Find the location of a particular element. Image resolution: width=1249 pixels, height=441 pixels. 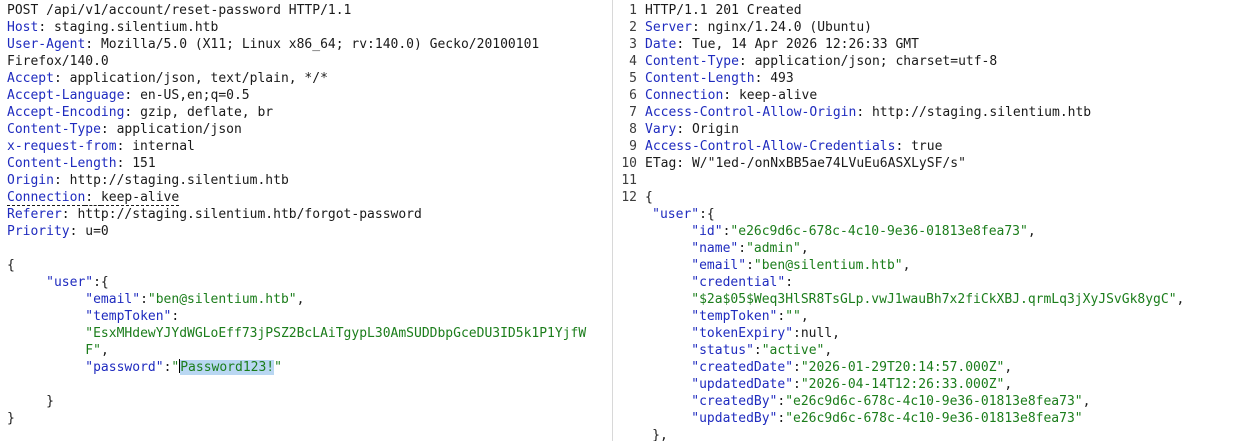

line-code: Server: nginx/1.24.0 (Ubuntu) is located at coordinates (758, 27).